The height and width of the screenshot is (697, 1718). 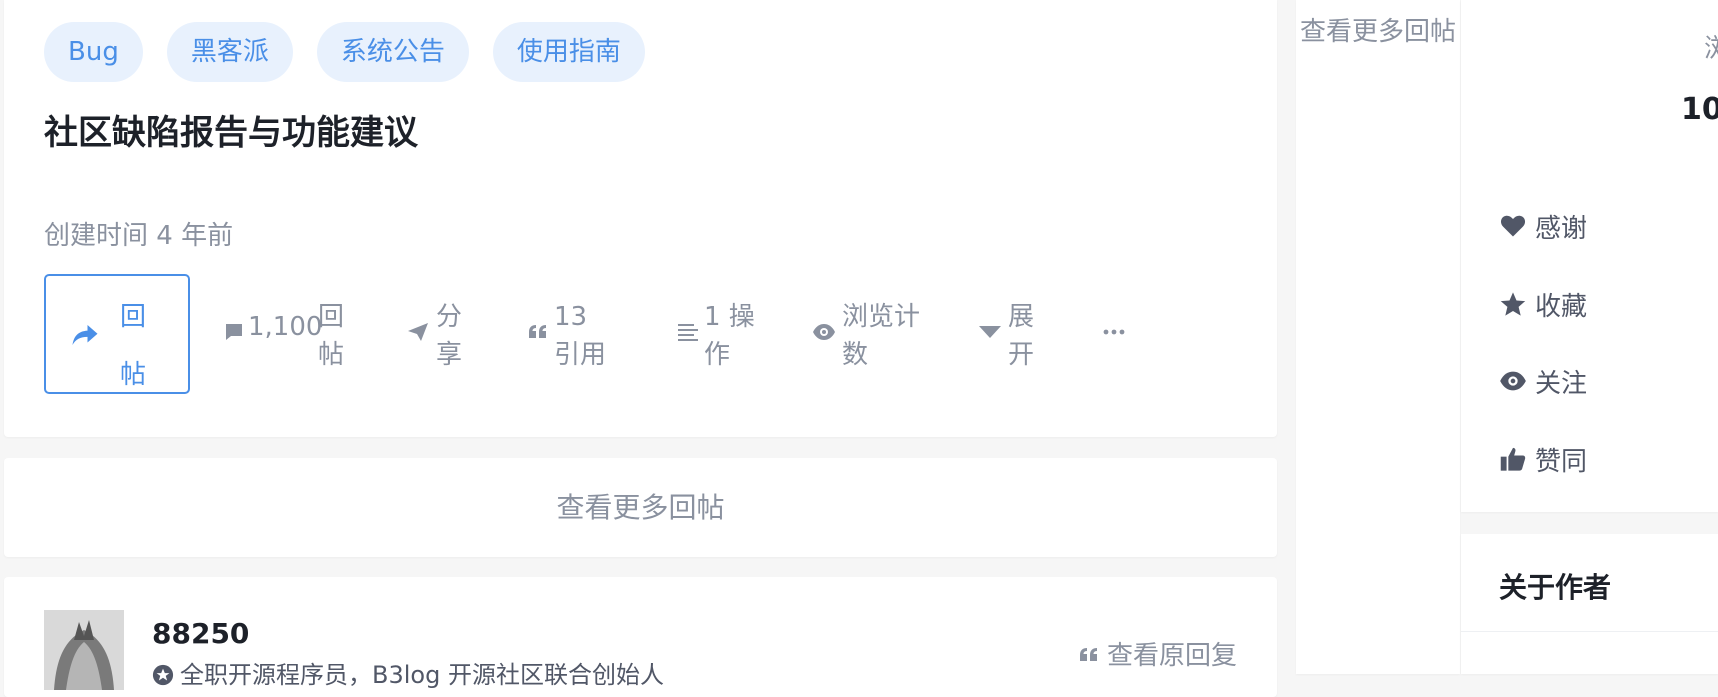 I want to click on reply-card: 88250 全职开源程序员，B3log 开源社区联合创始人 查看原回复, so click(x=640, y=637).